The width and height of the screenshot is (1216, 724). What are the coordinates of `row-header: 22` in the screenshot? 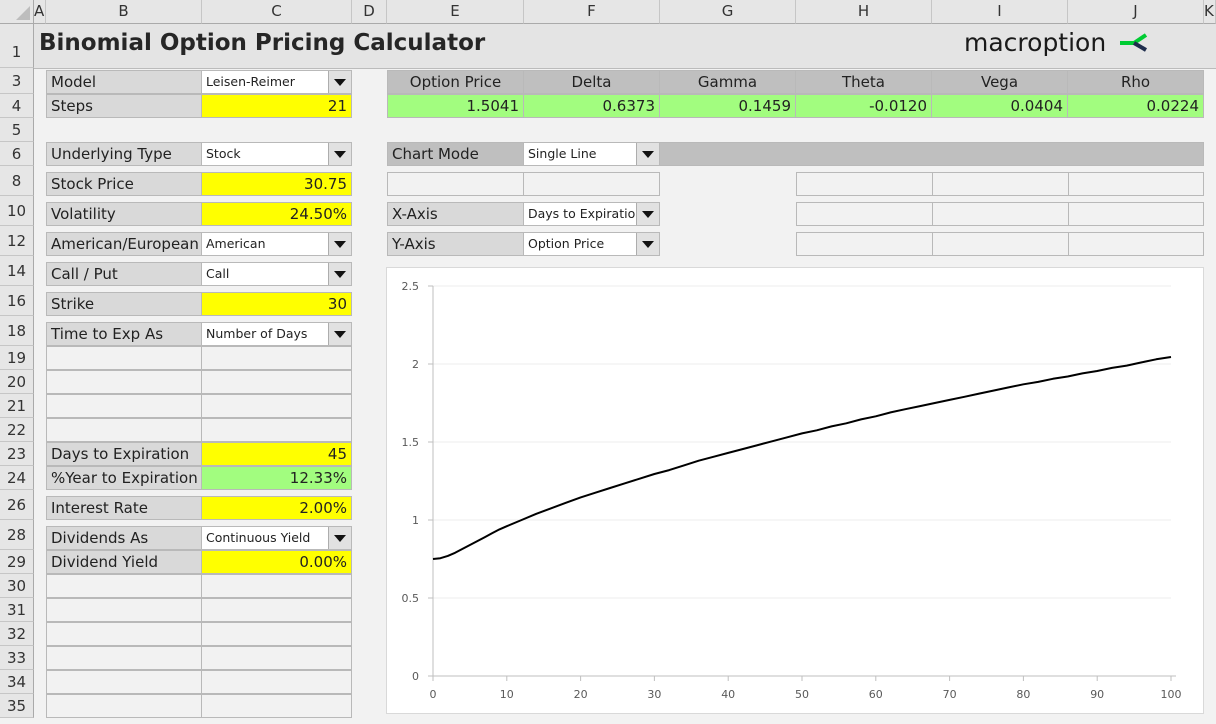 It's located at (17, 430).